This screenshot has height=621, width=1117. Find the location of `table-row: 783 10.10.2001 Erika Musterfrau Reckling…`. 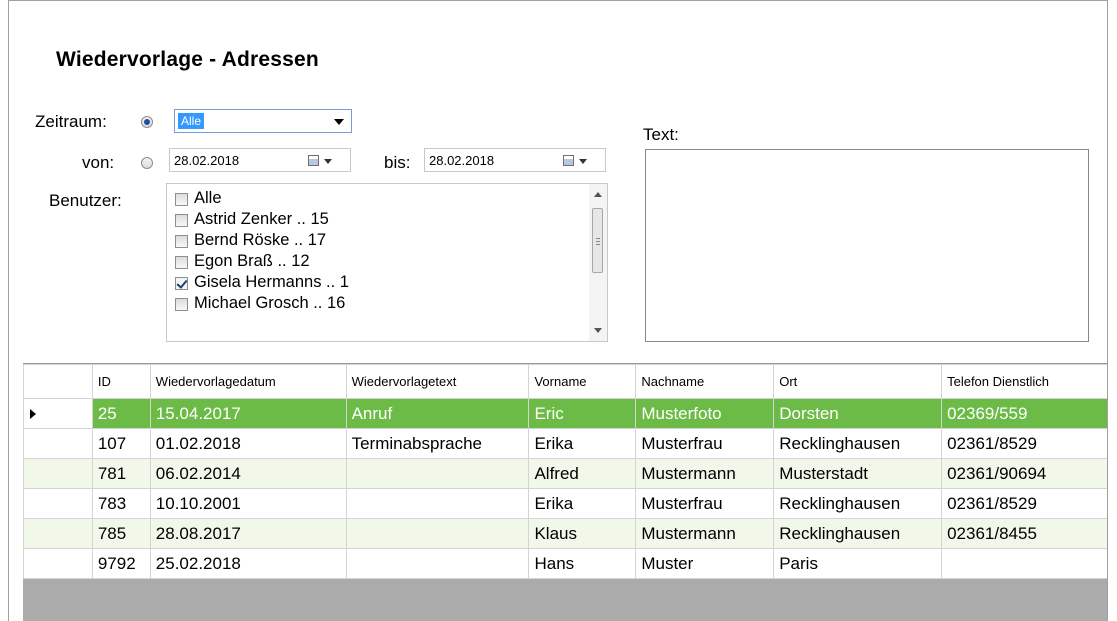

table-row: 783 10.10.2001 Erika Musterfrau Reckling… is located at coordinates (565, 503).